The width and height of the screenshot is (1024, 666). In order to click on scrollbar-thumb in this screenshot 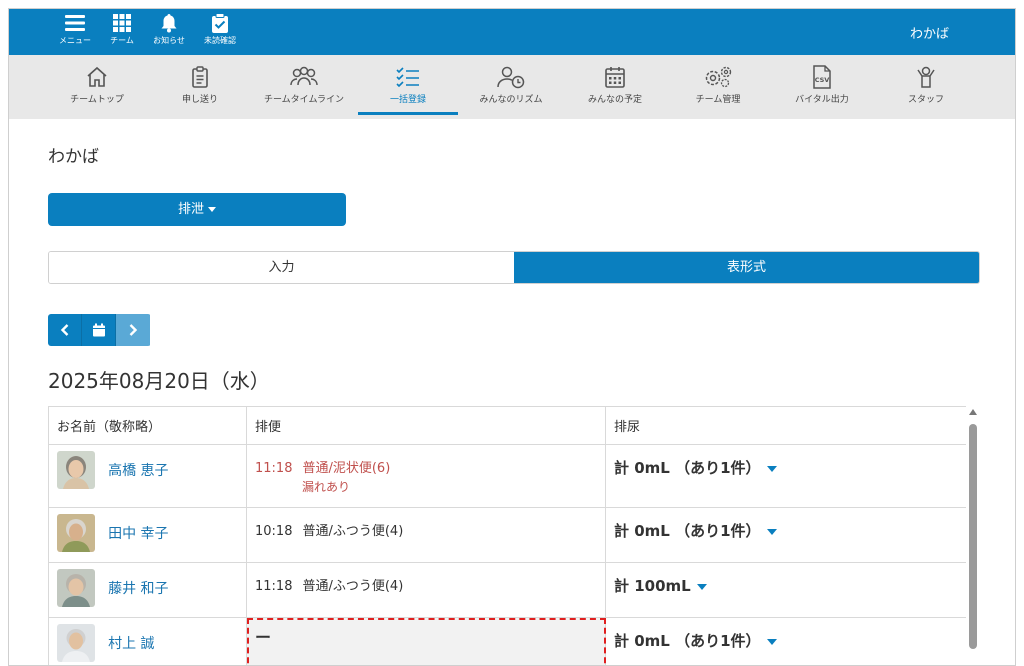, I will do `click(973, 536)`.